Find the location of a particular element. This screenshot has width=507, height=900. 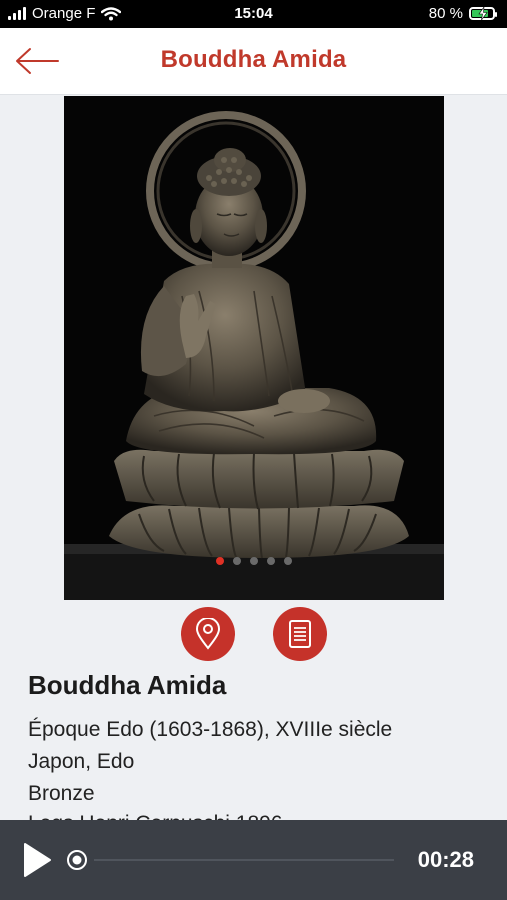

status-right: 80 % is located at coordinates (462, 13).